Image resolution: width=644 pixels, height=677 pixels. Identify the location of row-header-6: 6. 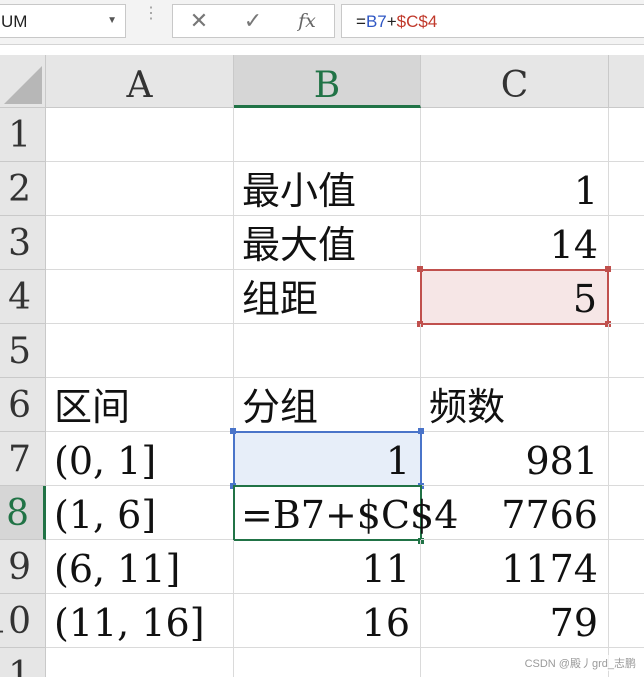
(23, 405).